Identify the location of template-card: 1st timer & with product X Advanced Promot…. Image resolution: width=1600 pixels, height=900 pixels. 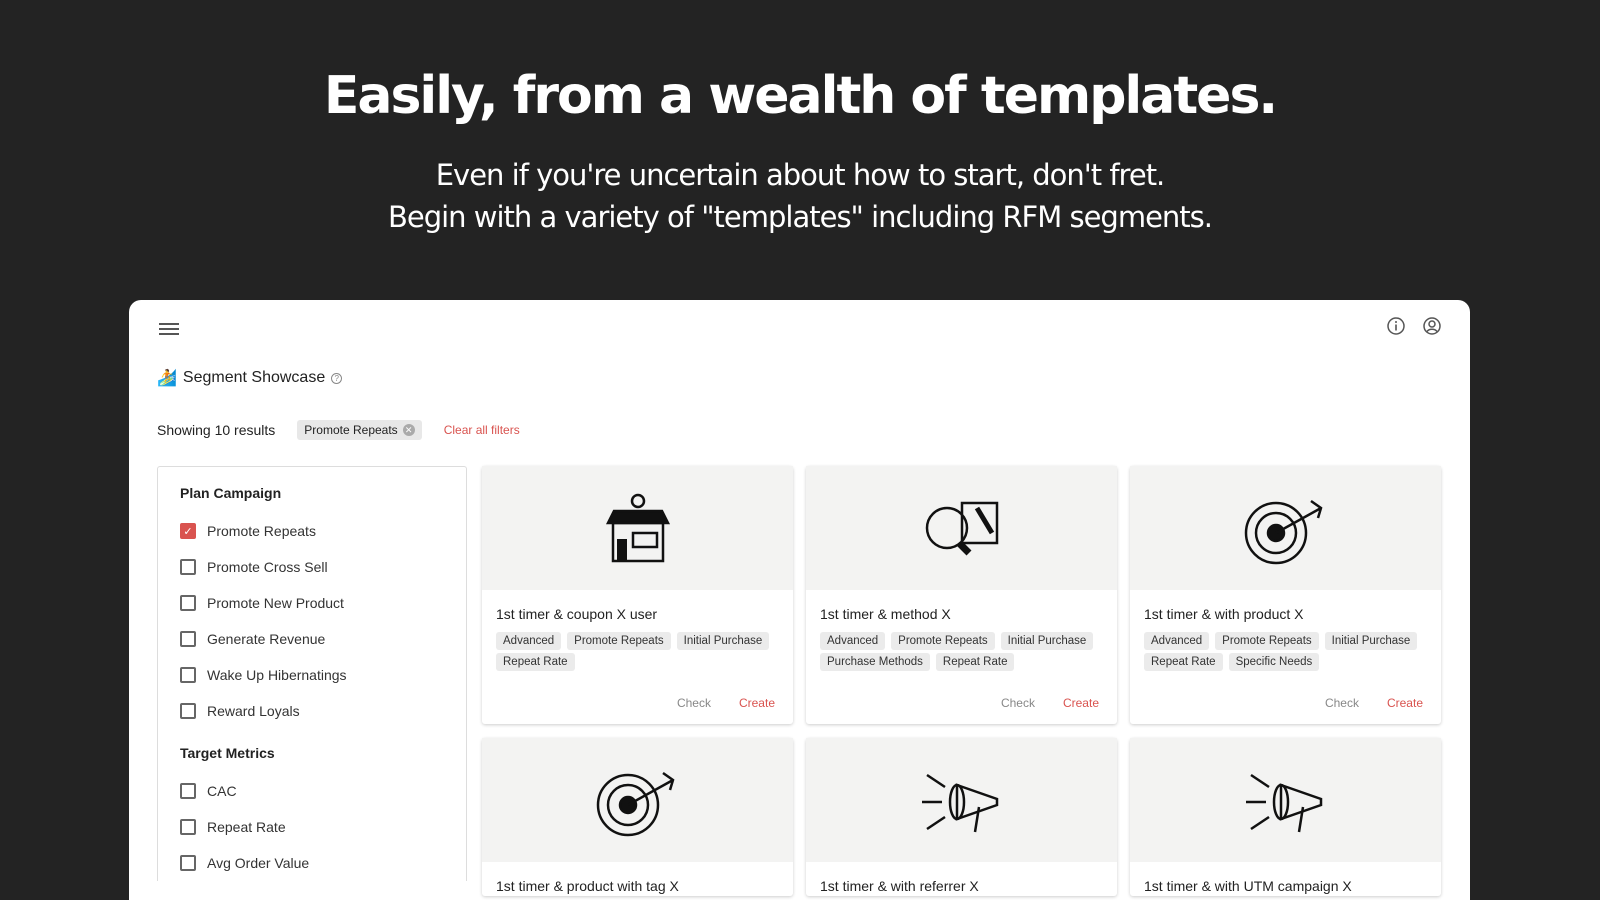
(1285, 595).